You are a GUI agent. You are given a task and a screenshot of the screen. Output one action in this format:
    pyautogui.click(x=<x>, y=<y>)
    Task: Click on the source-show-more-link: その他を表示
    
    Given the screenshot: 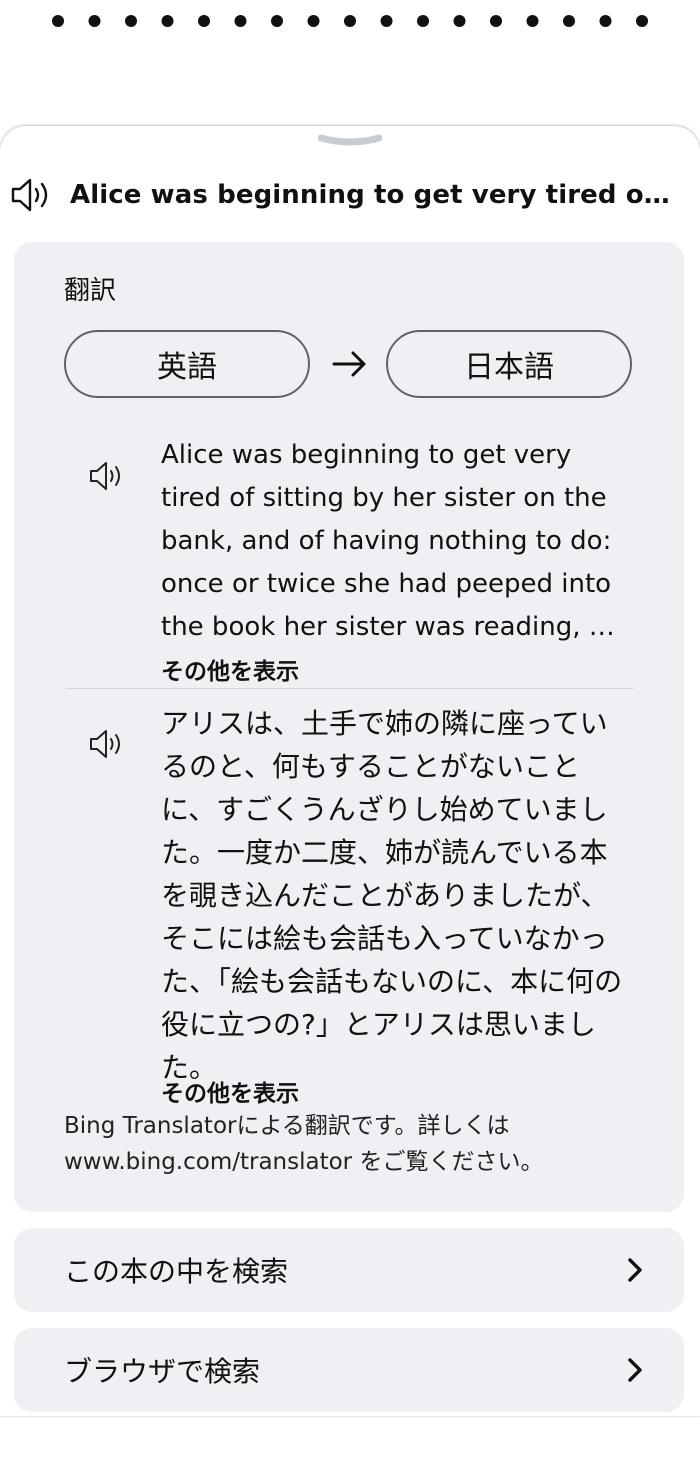 What is the action you would take?
    pyautogui.click(x=230, y=669)
    